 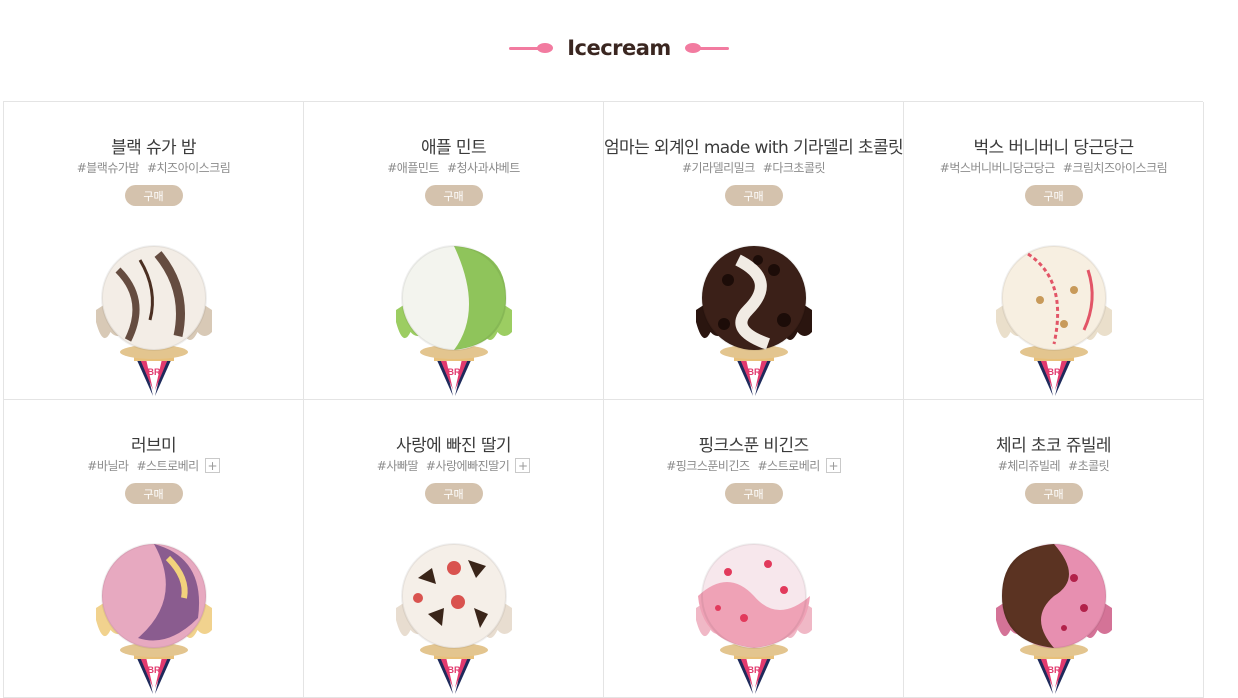 I want to click on product-tag: #청사과샤베트, so click(x=483, y=167).